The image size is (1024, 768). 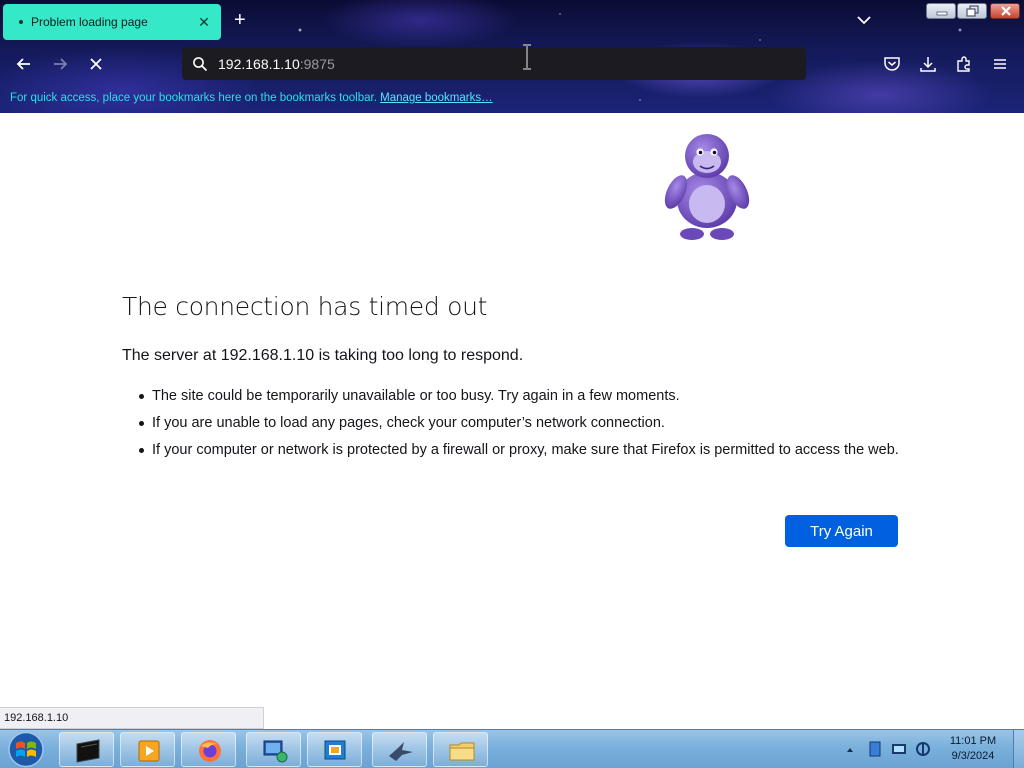 What do you see at coordinates (21, 22) in the screenshot?
I see `tab-loading-indicator` at bounding box center [21, 22].